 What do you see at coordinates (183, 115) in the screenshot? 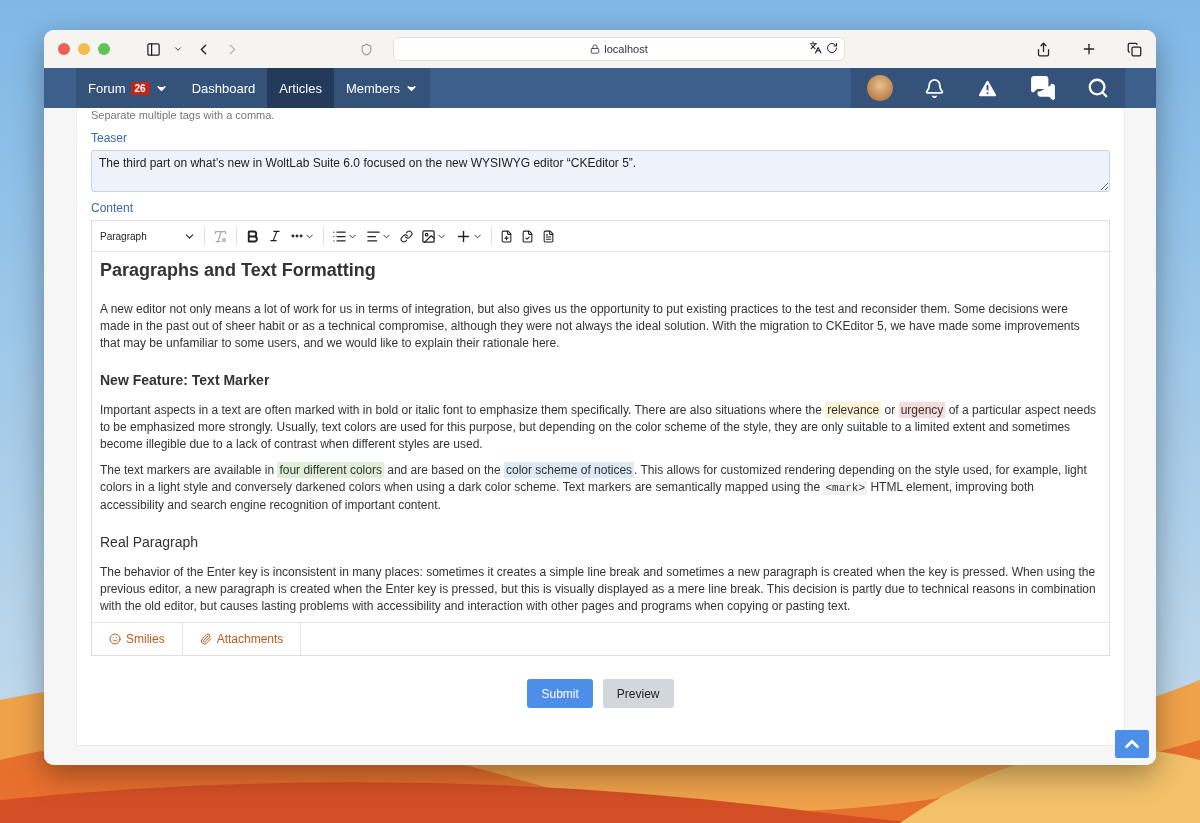
I see `hint-text: Separate multiple tags with a comma.` at bounding box center [183, 115].